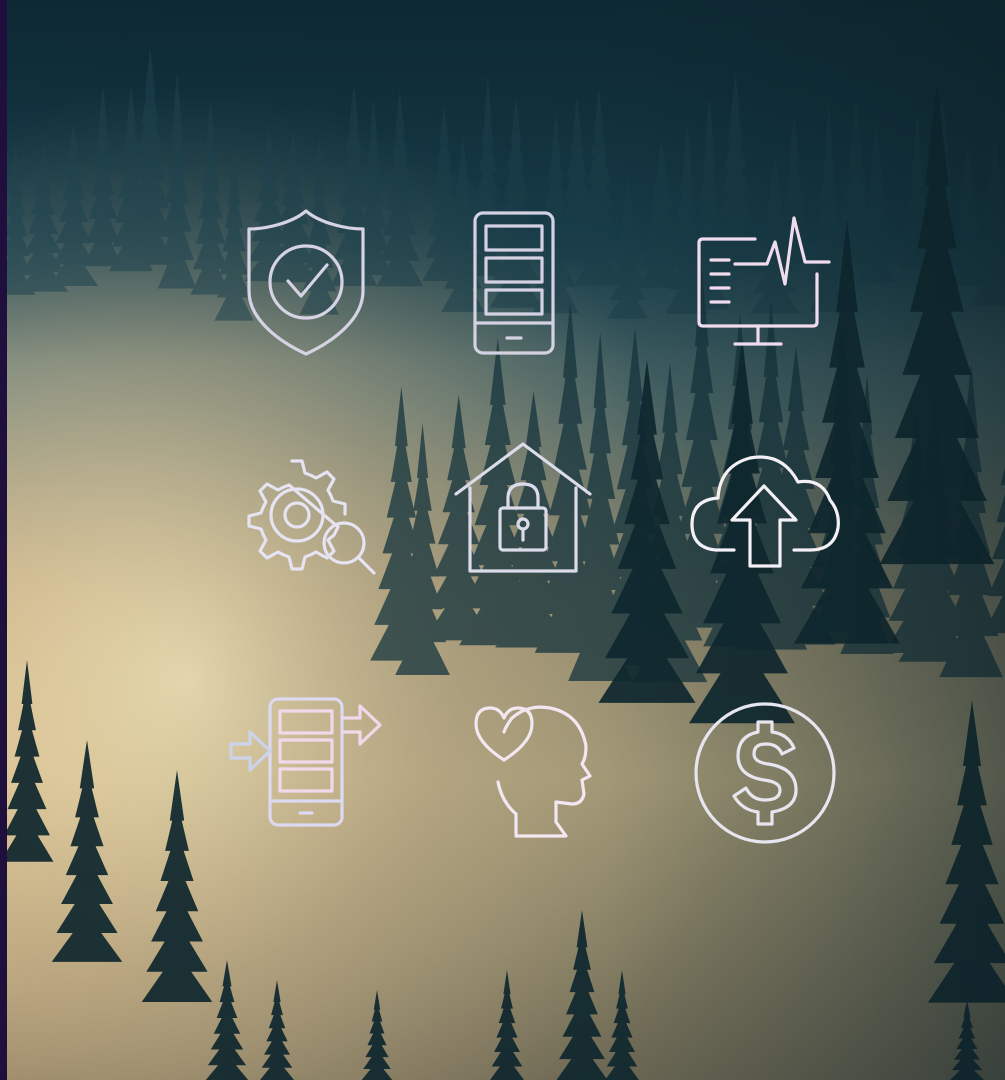  I want to click on phone-data-transfer-icon, so click(306, 762).